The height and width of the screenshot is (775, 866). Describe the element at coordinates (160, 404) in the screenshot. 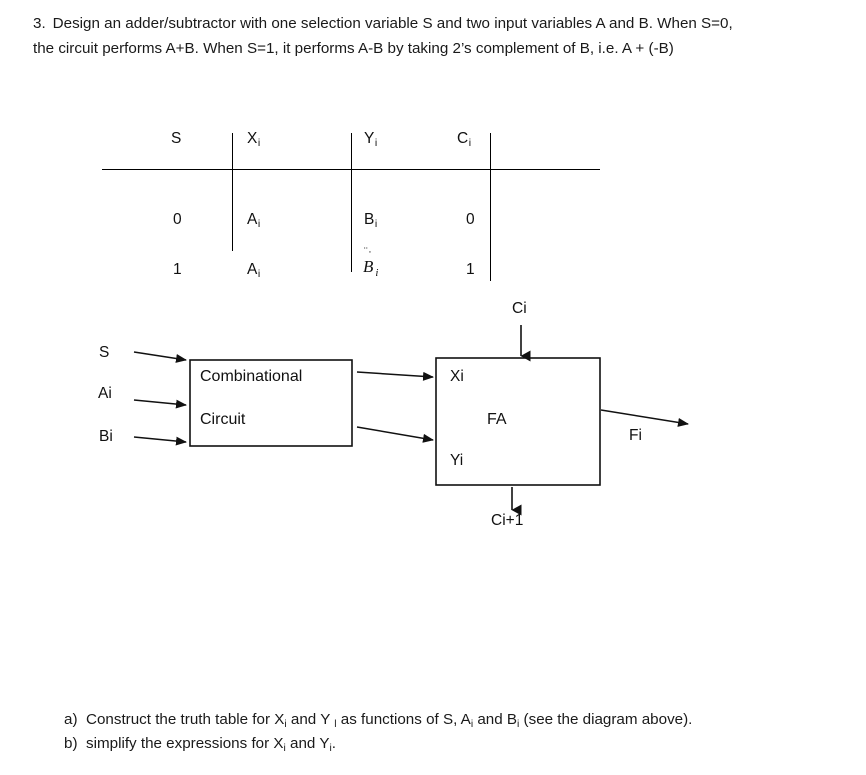

I see `arrow-input-ai` at that location.